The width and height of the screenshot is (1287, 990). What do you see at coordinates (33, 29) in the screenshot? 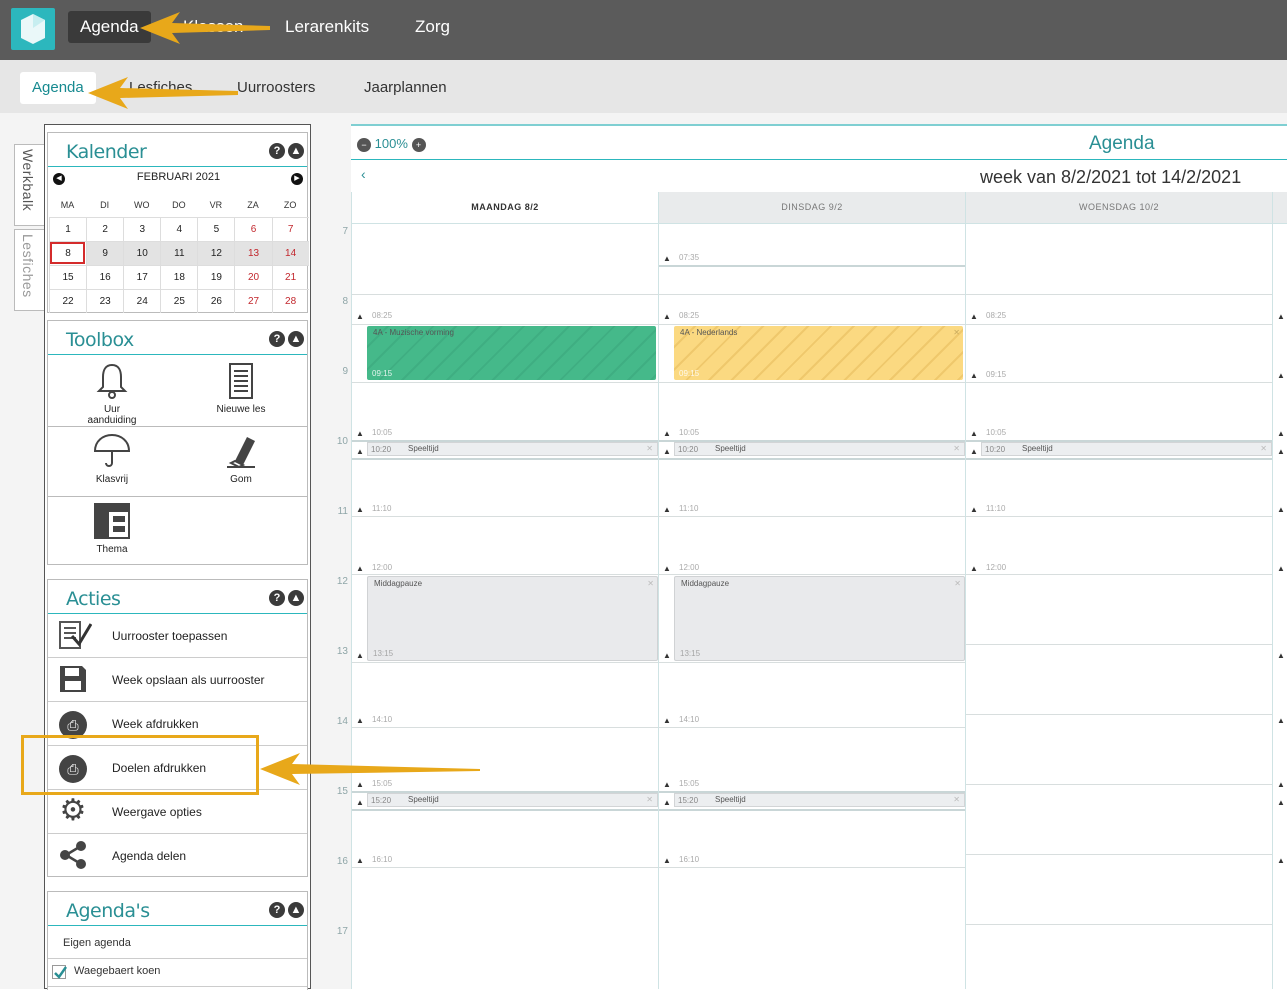
I see `app-logo` at bounding box center [33, 29].